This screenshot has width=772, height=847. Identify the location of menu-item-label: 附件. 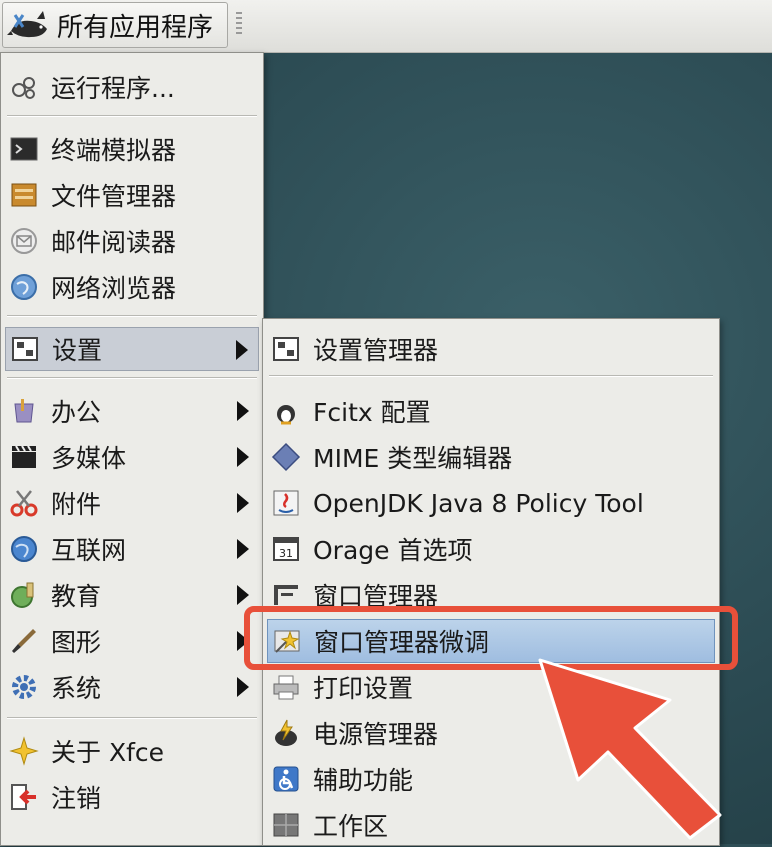
(76, 504).